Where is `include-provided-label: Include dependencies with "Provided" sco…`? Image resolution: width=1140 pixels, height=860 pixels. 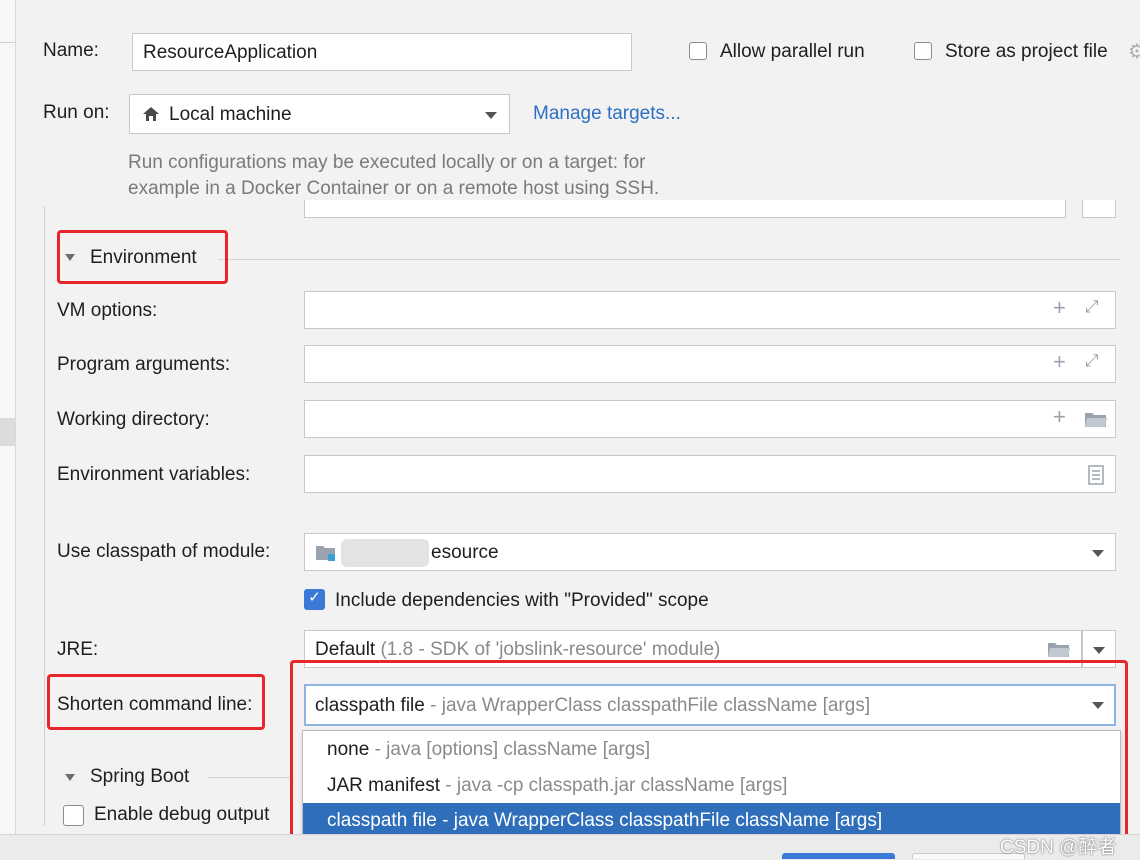
include-provided-label: Include dependencies with "Provided" sco… is located at coordinates (522, 600).